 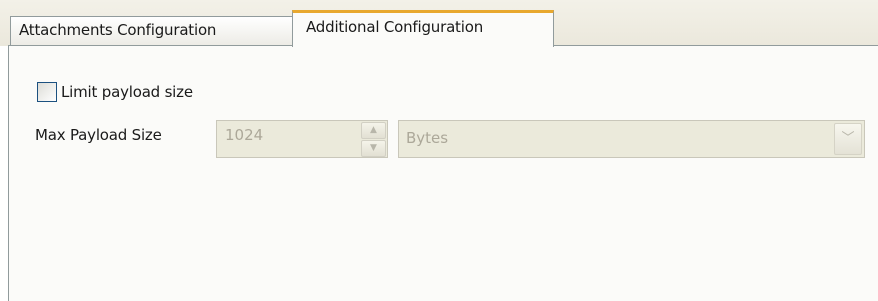 I want to click on max-payload-size-label: Max Payload Size, so click(x=98, y=135).